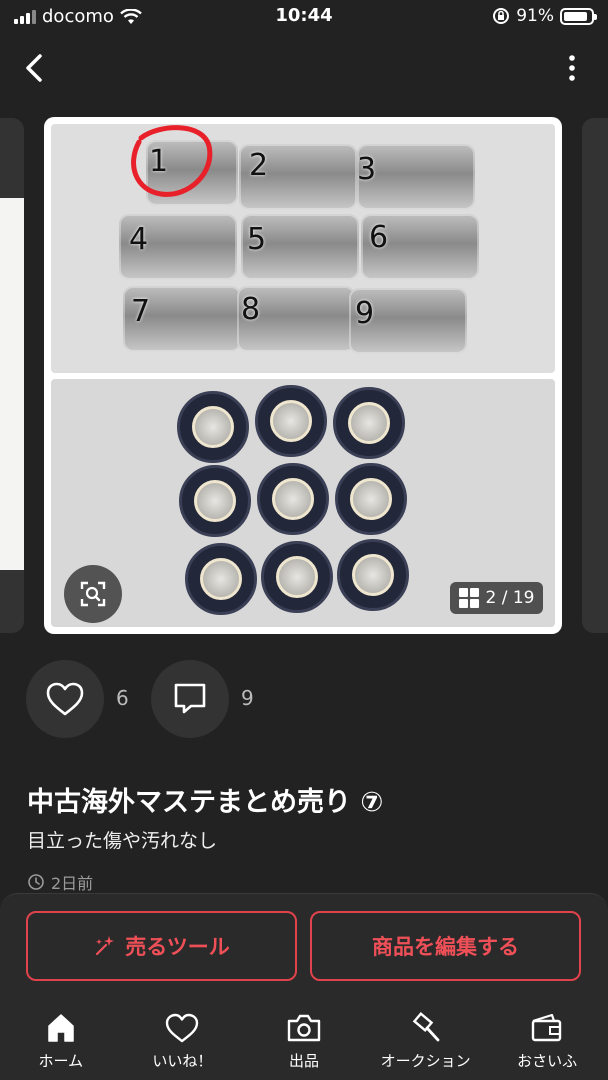  I want to click on posted-time-label: 2日前, so click(72, 883).